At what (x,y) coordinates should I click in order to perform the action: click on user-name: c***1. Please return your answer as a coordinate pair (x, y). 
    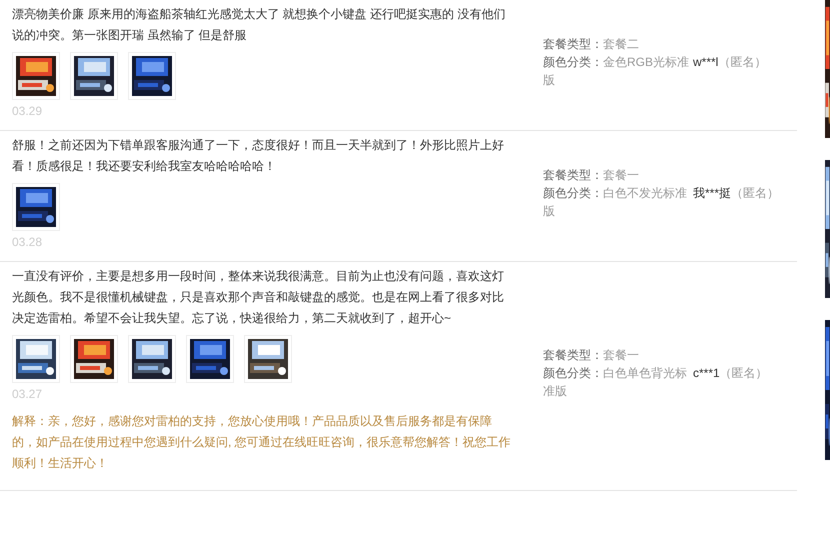
    Looking at the image, I should click on (706, 373).